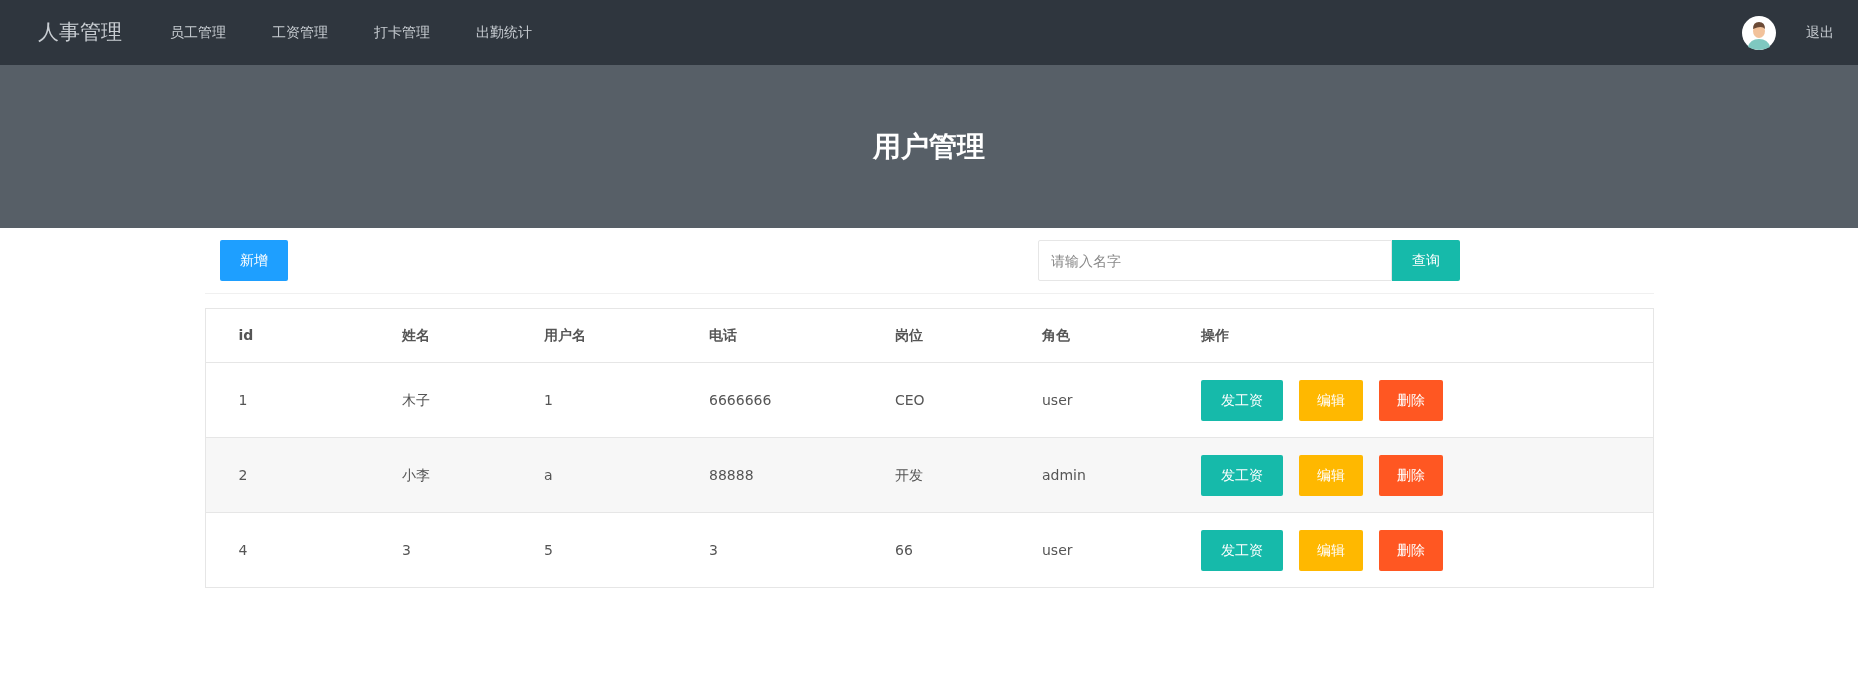 The width and height of the screenshot is (1858, 689). What do you see at coordinates (935, 475) in the screenshot?
I see `table-cell: 开发` at bounding box center [935, 475].